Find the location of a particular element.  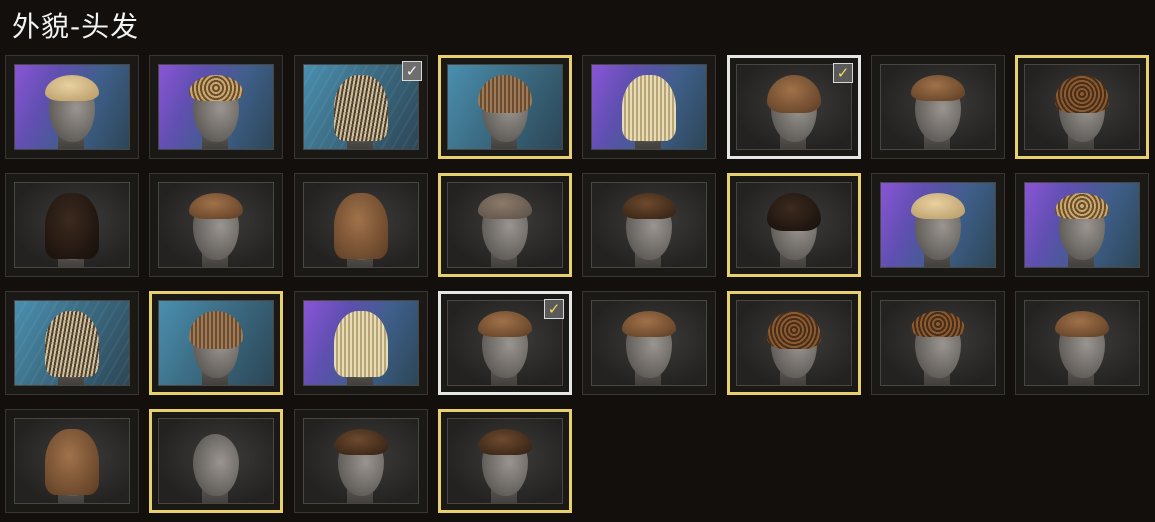

character-head is located at coordinates (216, 465).